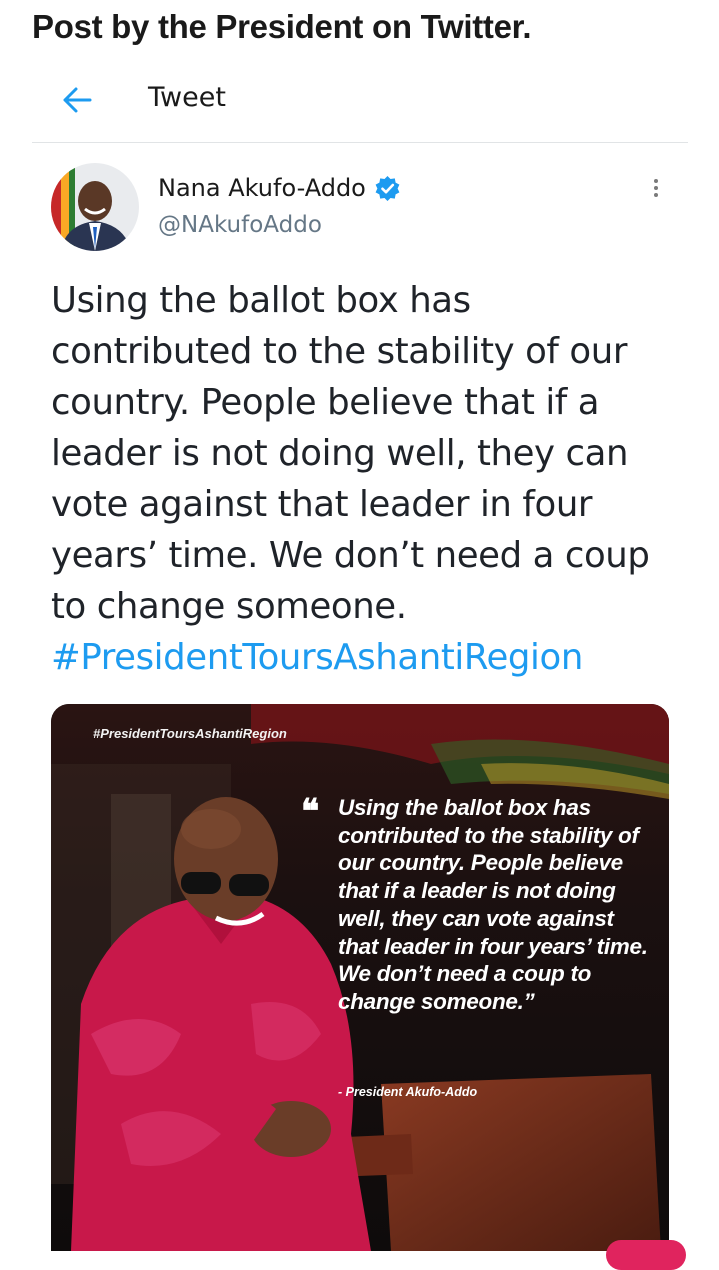 This screenshot has width=719, height=1270. What do you see at coordinates (282, 26) in the screenshot?
I see `page-caption: Post by the President on Twitter.` at bounding box center [282, 26].